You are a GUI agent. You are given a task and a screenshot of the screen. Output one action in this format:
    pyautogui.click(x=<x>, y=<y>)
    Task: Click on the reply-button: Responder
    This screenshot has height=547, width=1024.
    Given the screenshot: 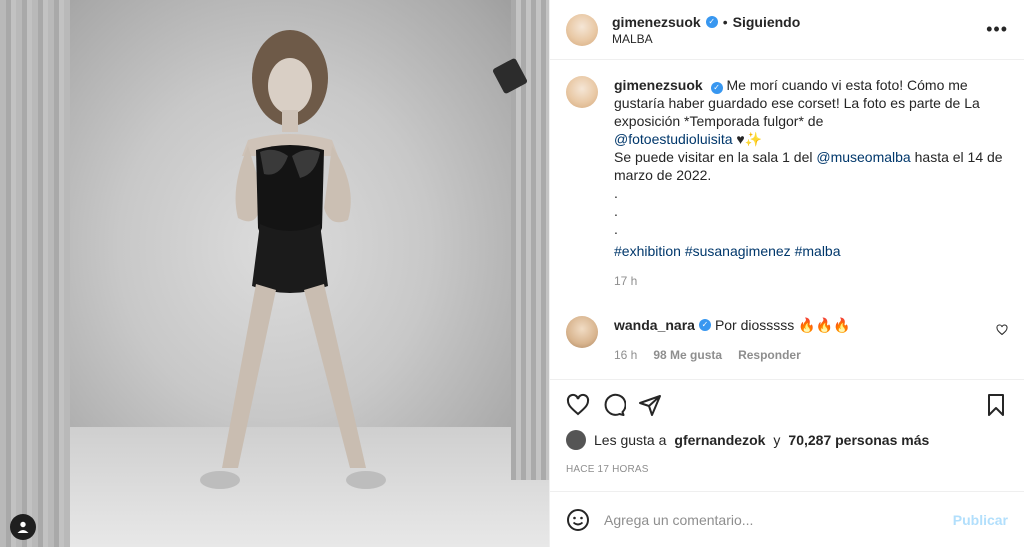 What is the action you would take?
    pyautogui.click(x=769, y=355)
    